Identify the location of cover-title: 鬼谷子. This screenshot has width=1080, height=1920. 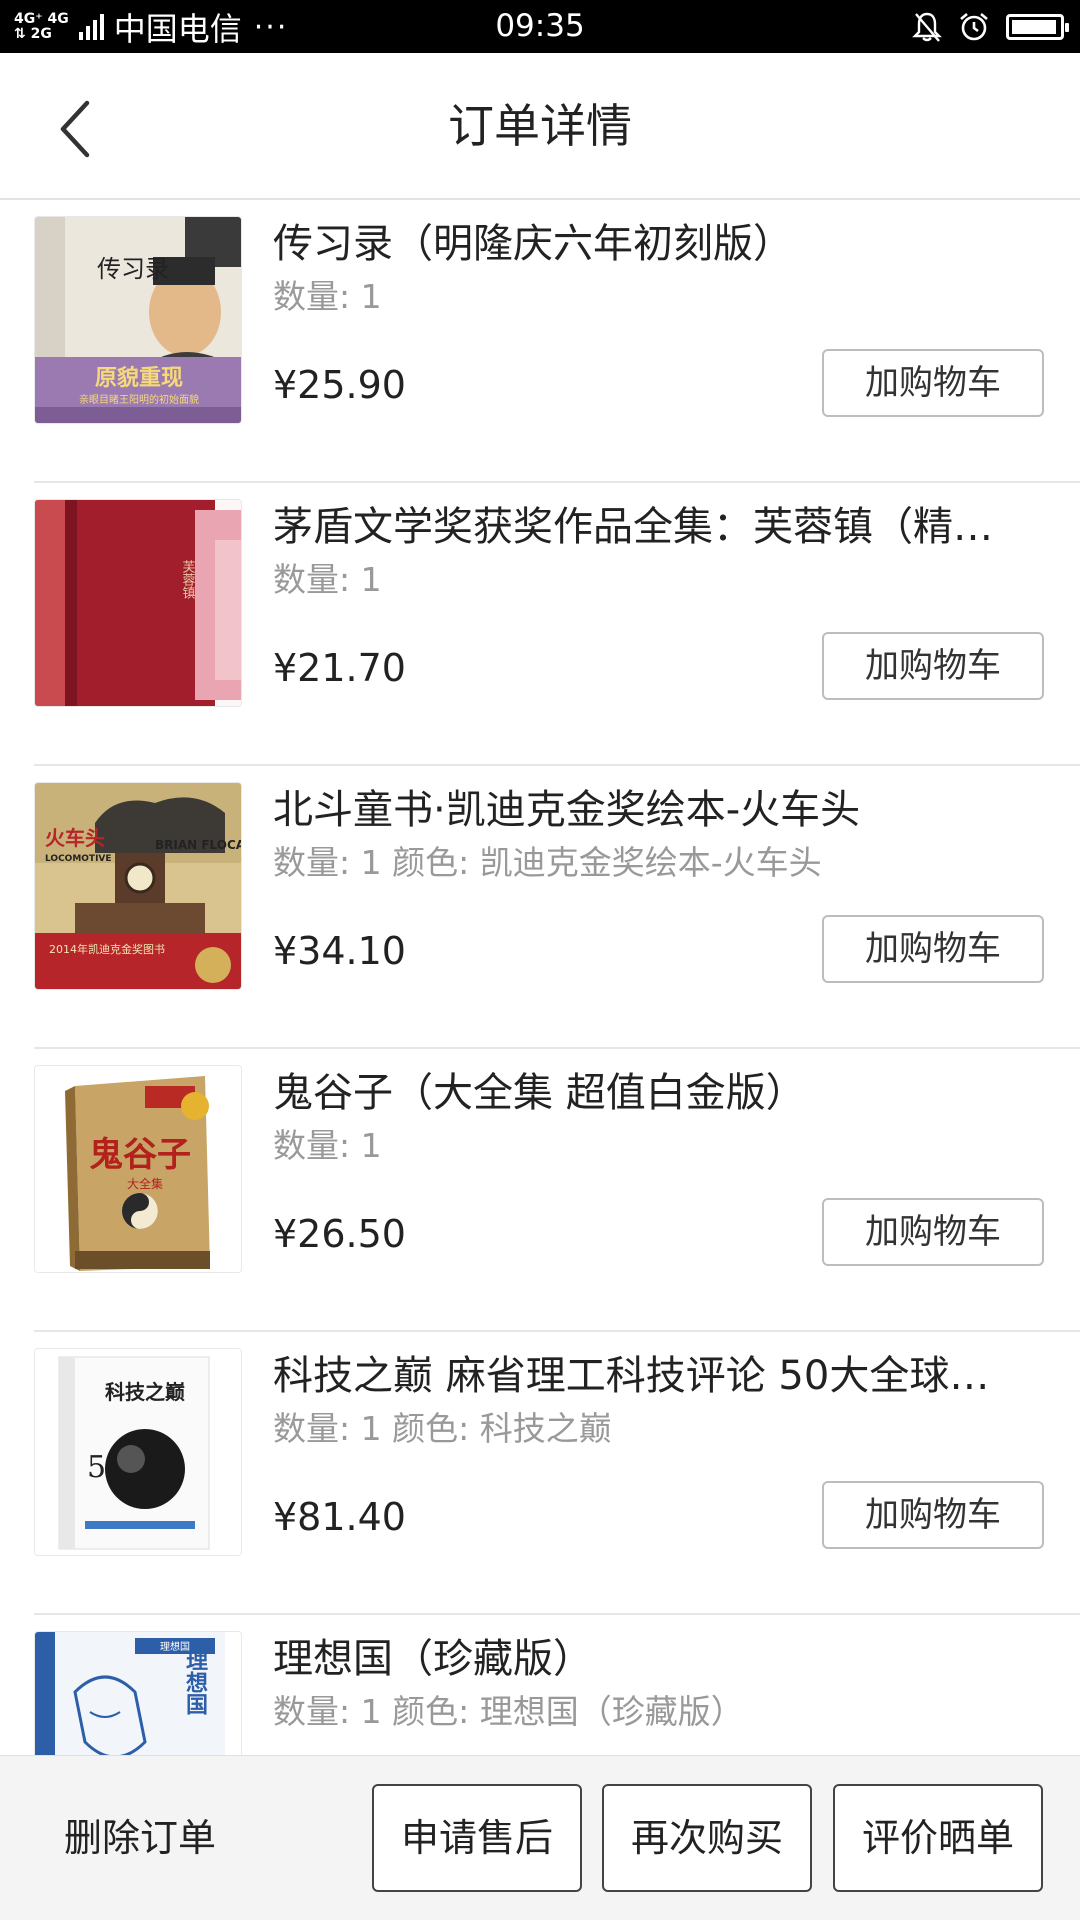
(140, 1155).